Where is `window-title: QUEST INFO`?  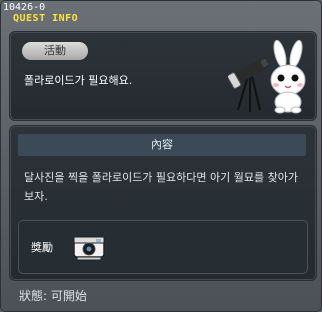
window-title: QUEST INFO is located at coordinates (46, 18).